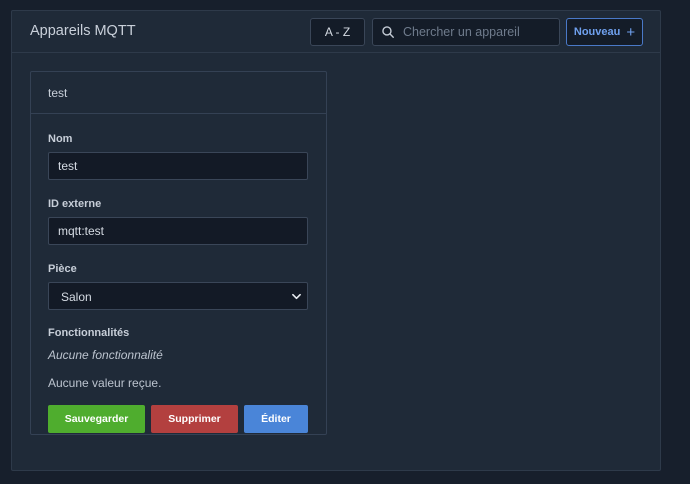 The height and width of the screenshot is (484, 690). I want to click on new-button-label: Nouveau, so click(597, 32).